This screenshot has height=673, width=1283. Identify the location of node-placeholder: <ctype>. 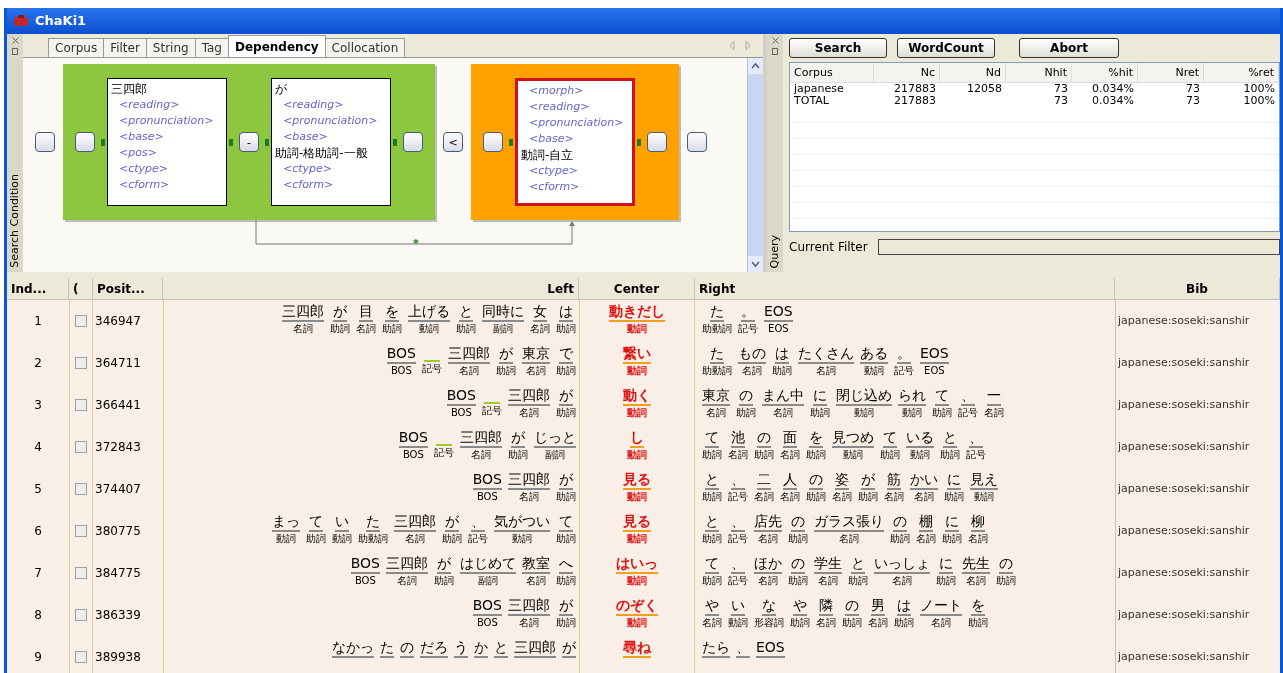
(144, 169).